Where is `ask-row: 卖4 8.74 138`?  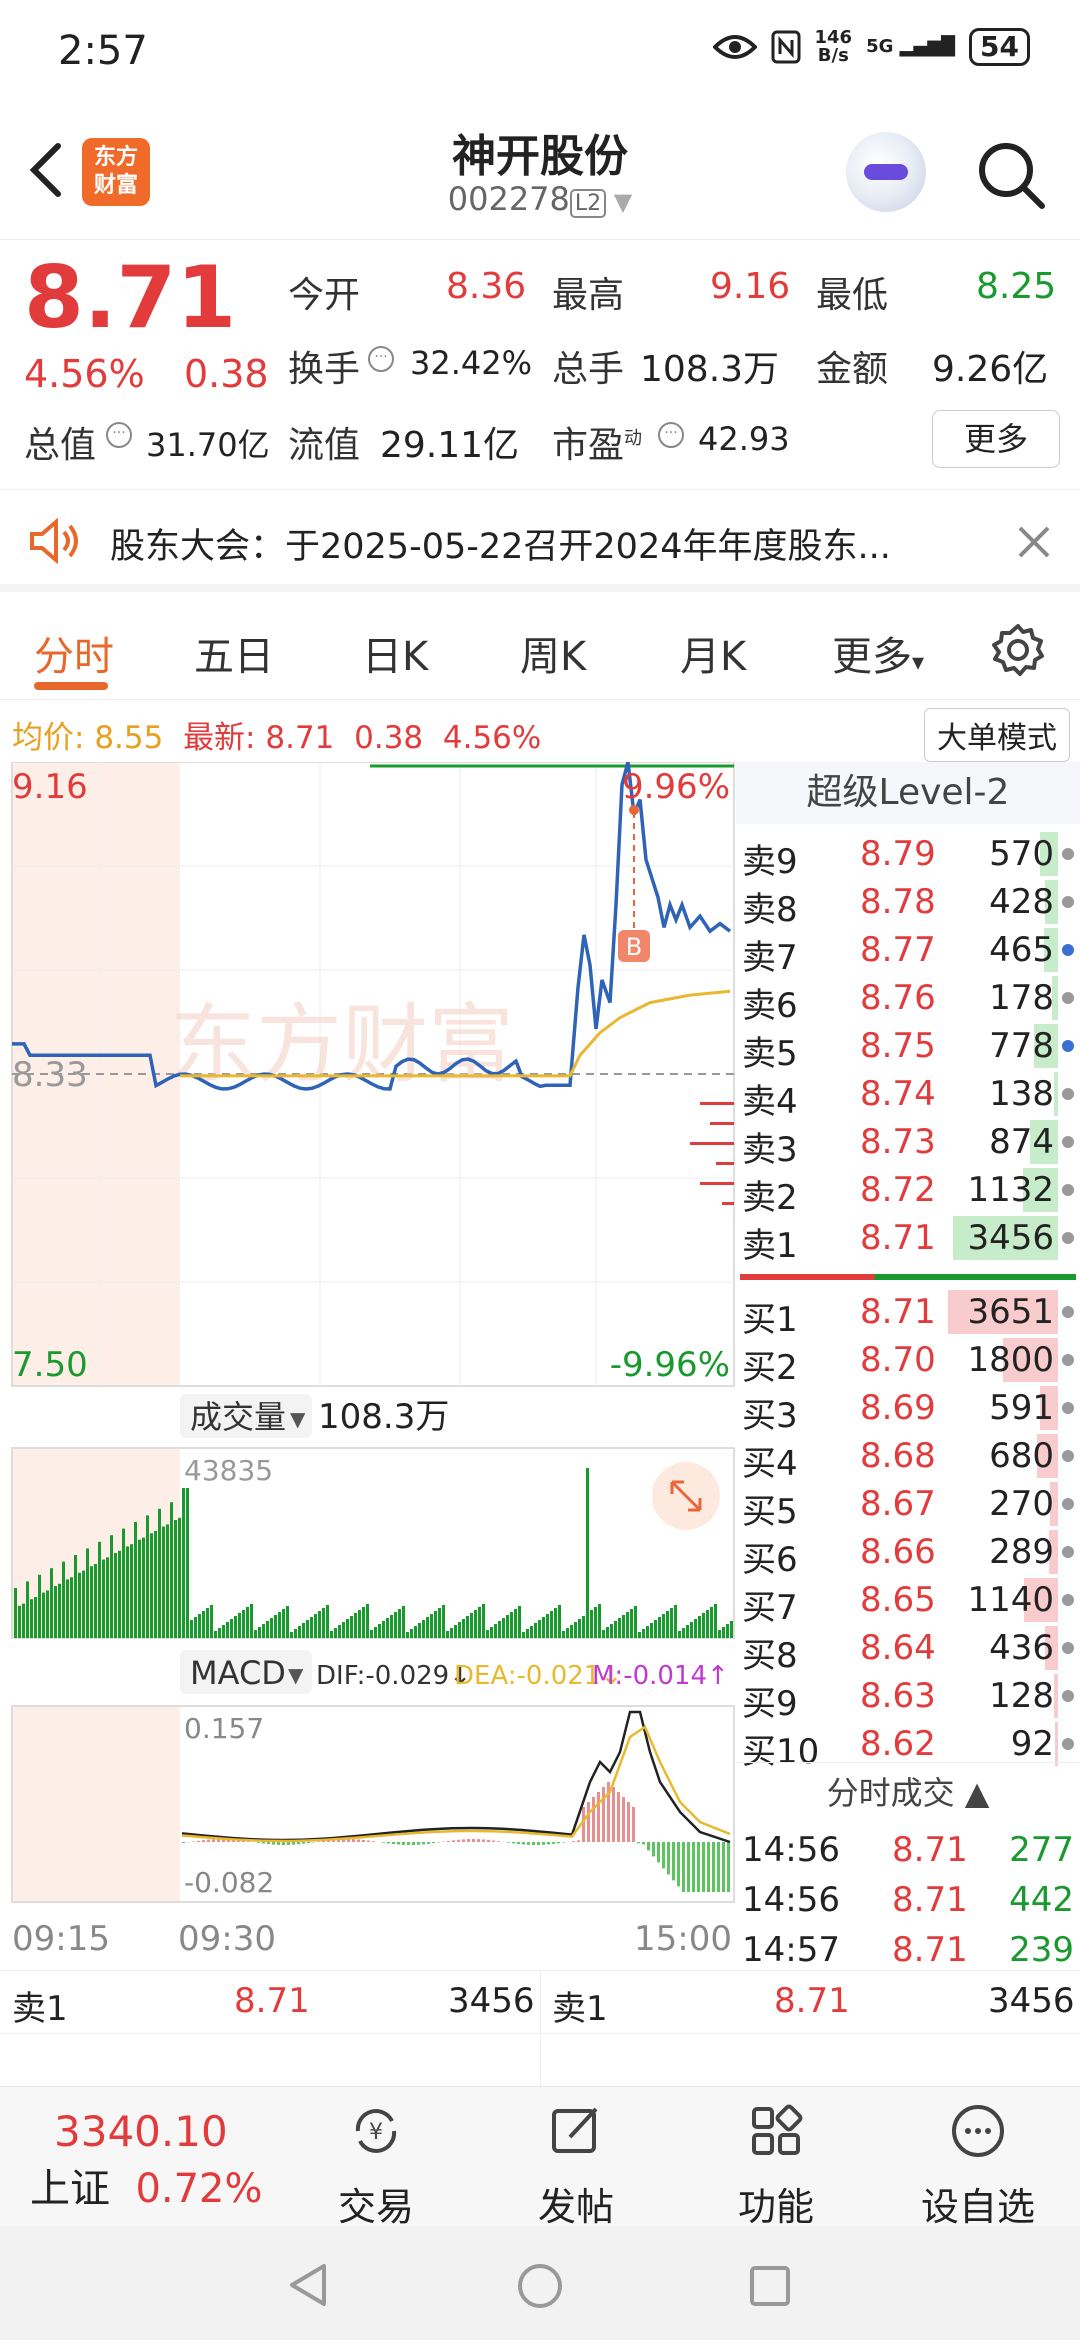 ask-row: 卖4 8.74 138 is located at coordinates (908, 1096).